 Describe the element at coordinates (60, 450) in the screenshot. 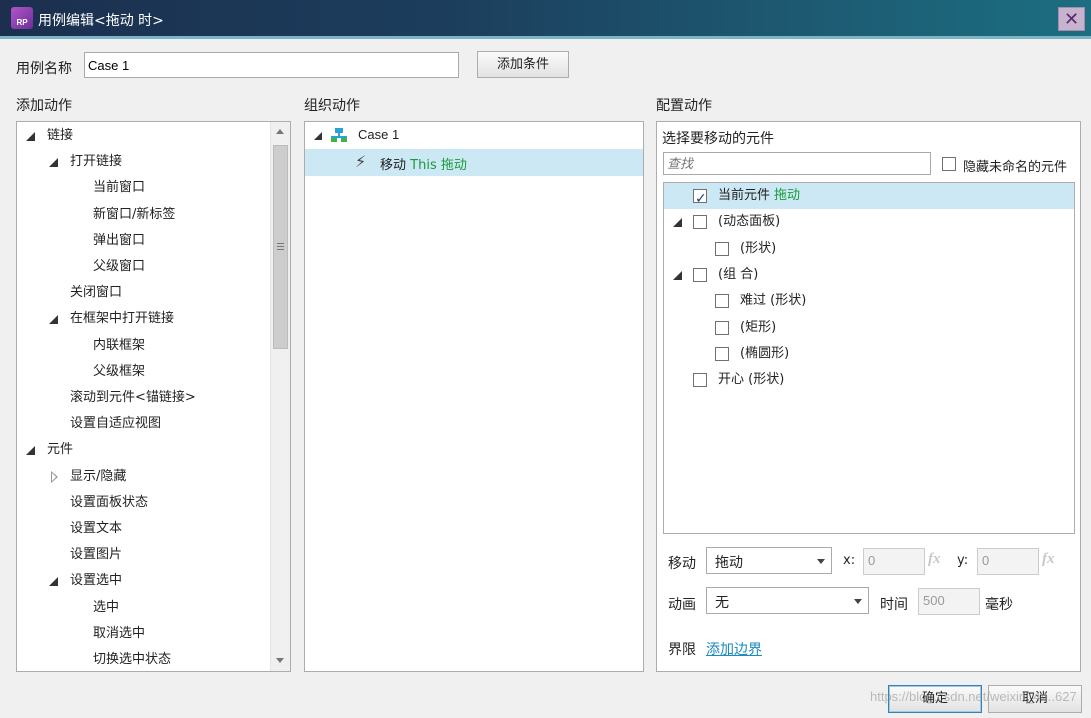

I see `action-tree-item-label: 元件` at that location.